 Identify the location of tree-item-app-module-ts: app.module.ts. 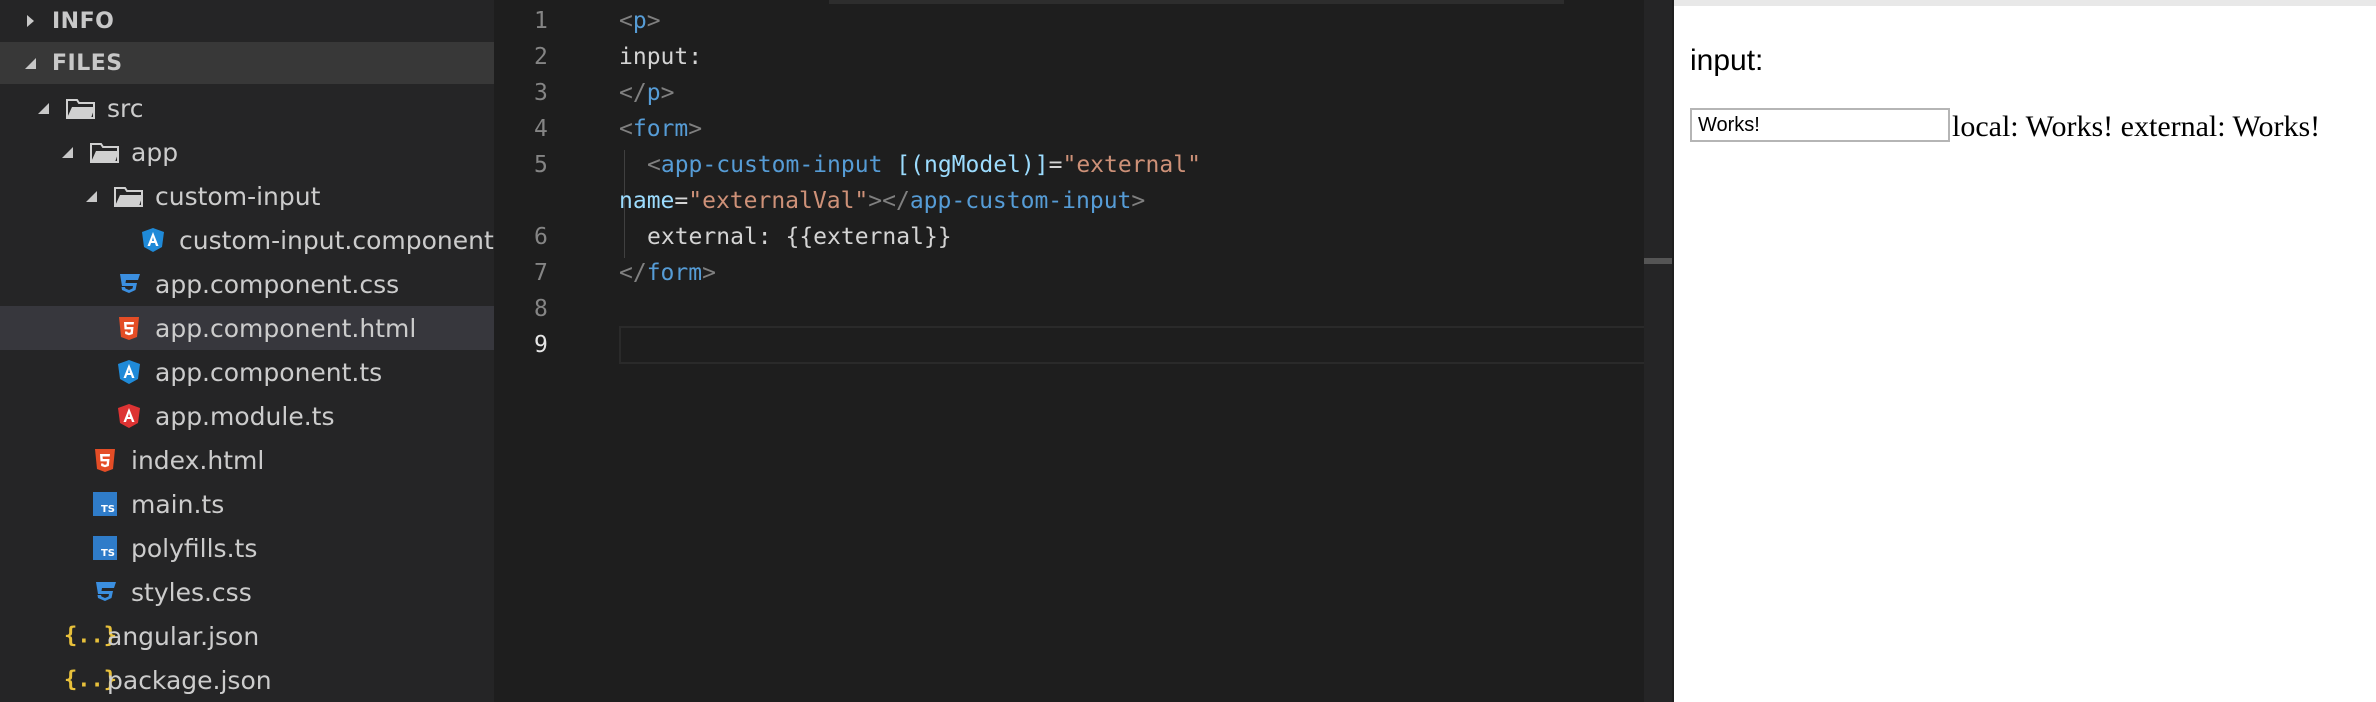
(247, 416).